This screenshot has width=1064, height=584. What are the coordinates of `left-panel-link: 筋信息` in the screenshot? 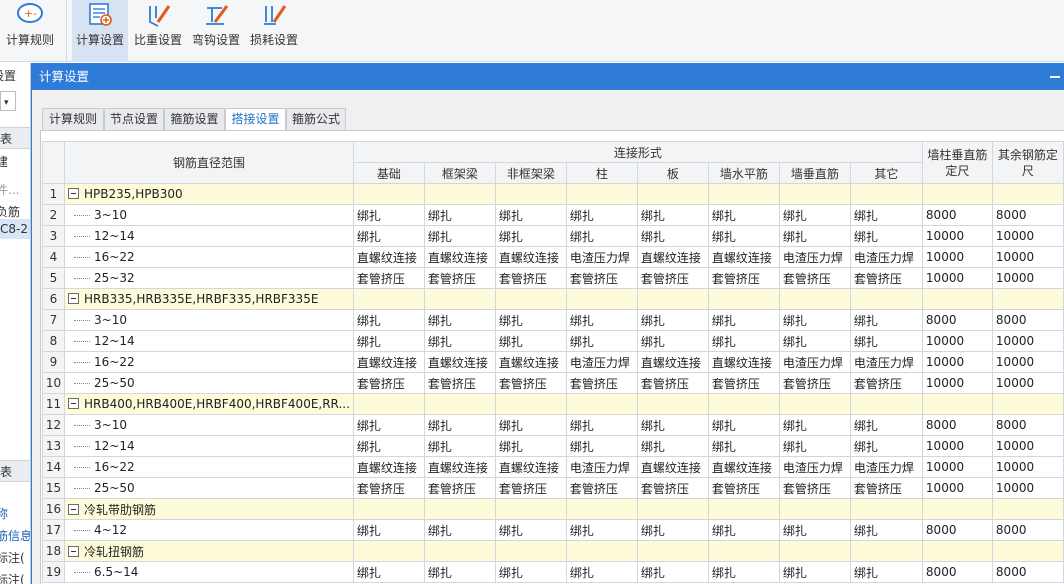 It's located at (15, 535).